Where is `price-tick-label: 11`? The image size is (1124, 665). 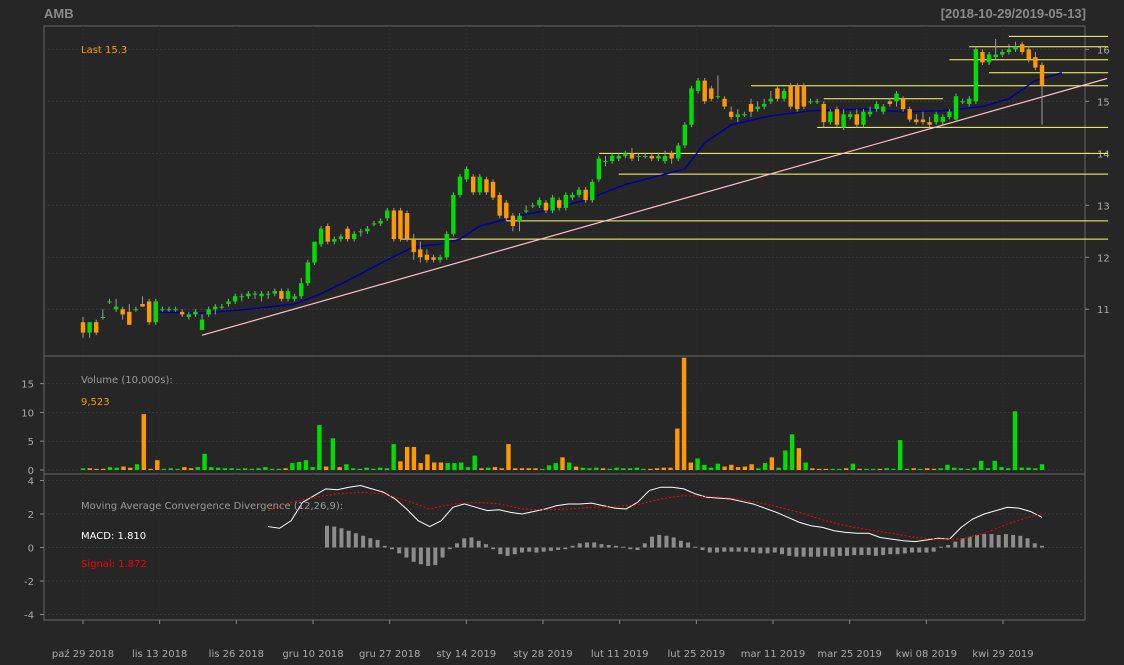 price-tick-label: 11 is located at coordinates (1103, 310).